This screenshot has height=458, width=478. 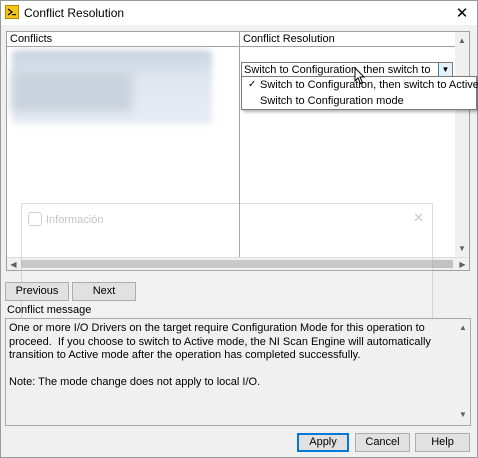 What do you see at coordinates (348, 39) in the screenshot?
I see `column-header-conflict-resolution: Conflict Resolution` at bounding box center [348, 39].